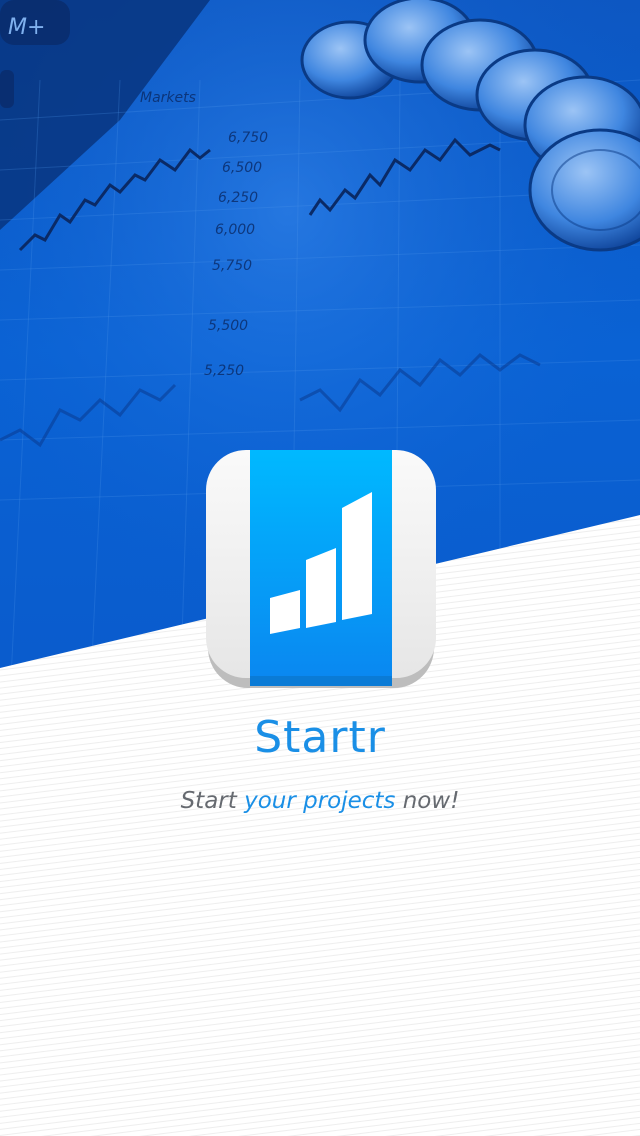  Describe the element at coordinates (212, 801) in the screenshot. I see `tagline-part-start: Start` at that location.